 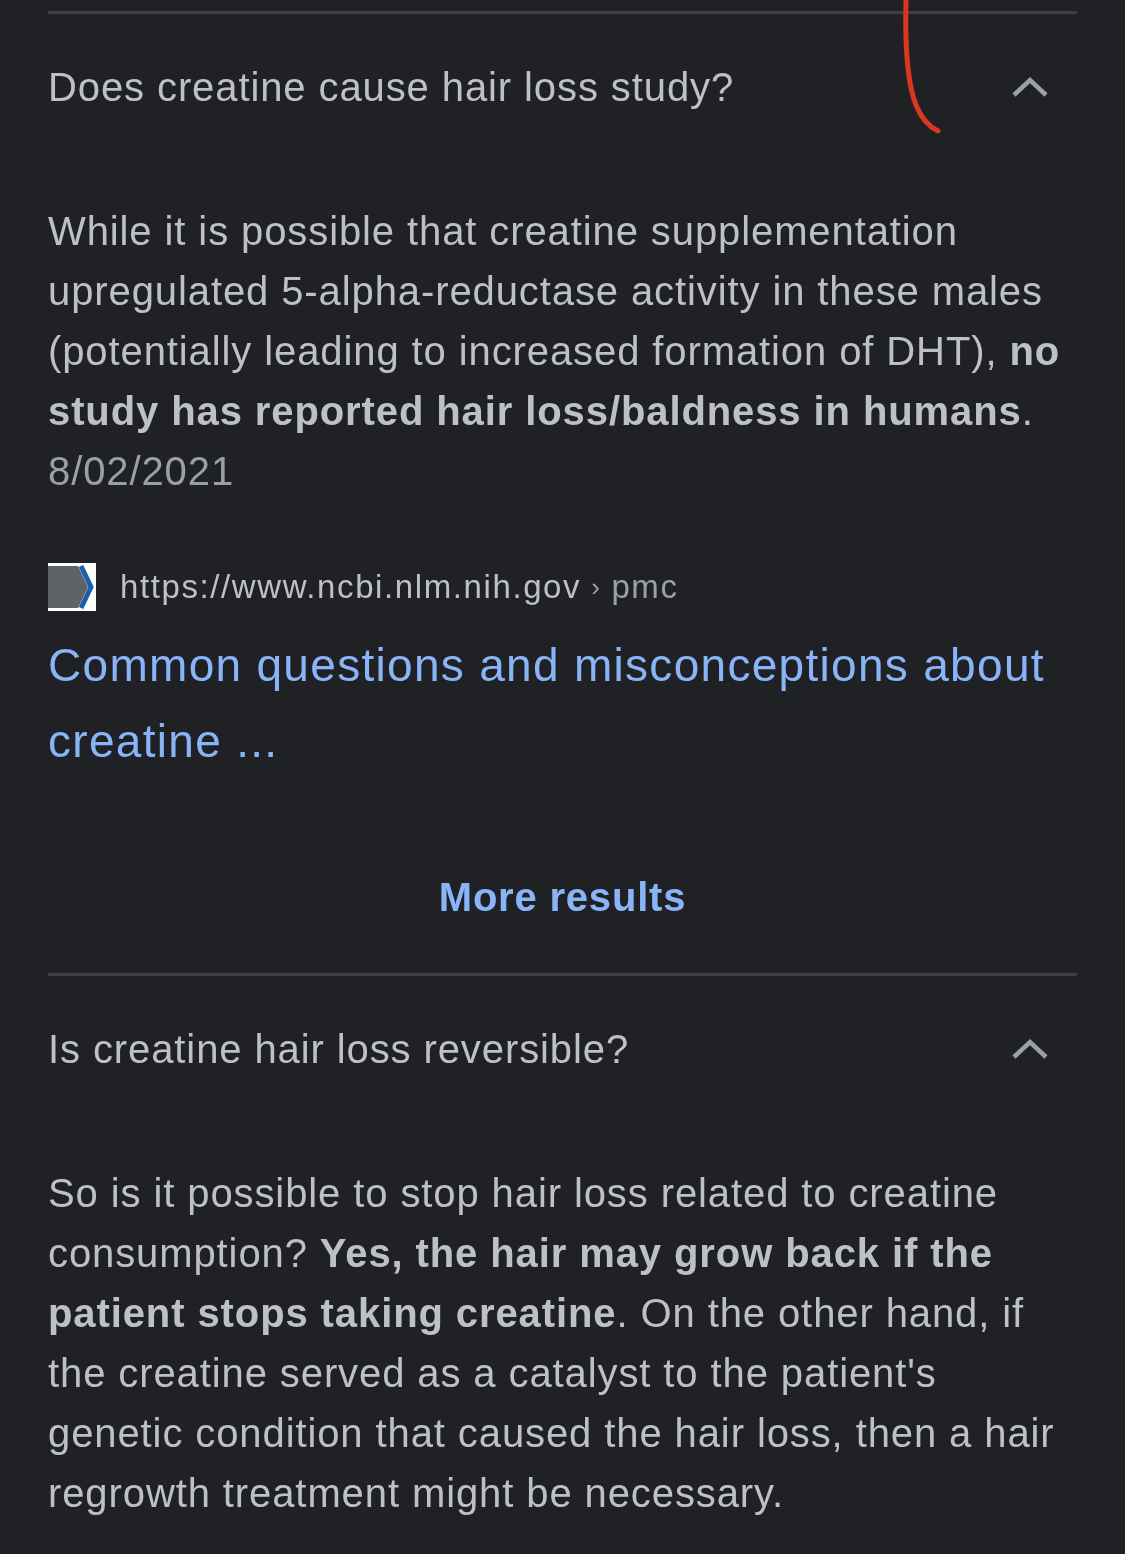 What do you see at coordinates (562, 87) in the screenshot?
I see `question-toggle: Does creatine cause hair loss study?` at bounding box center [562, 87].